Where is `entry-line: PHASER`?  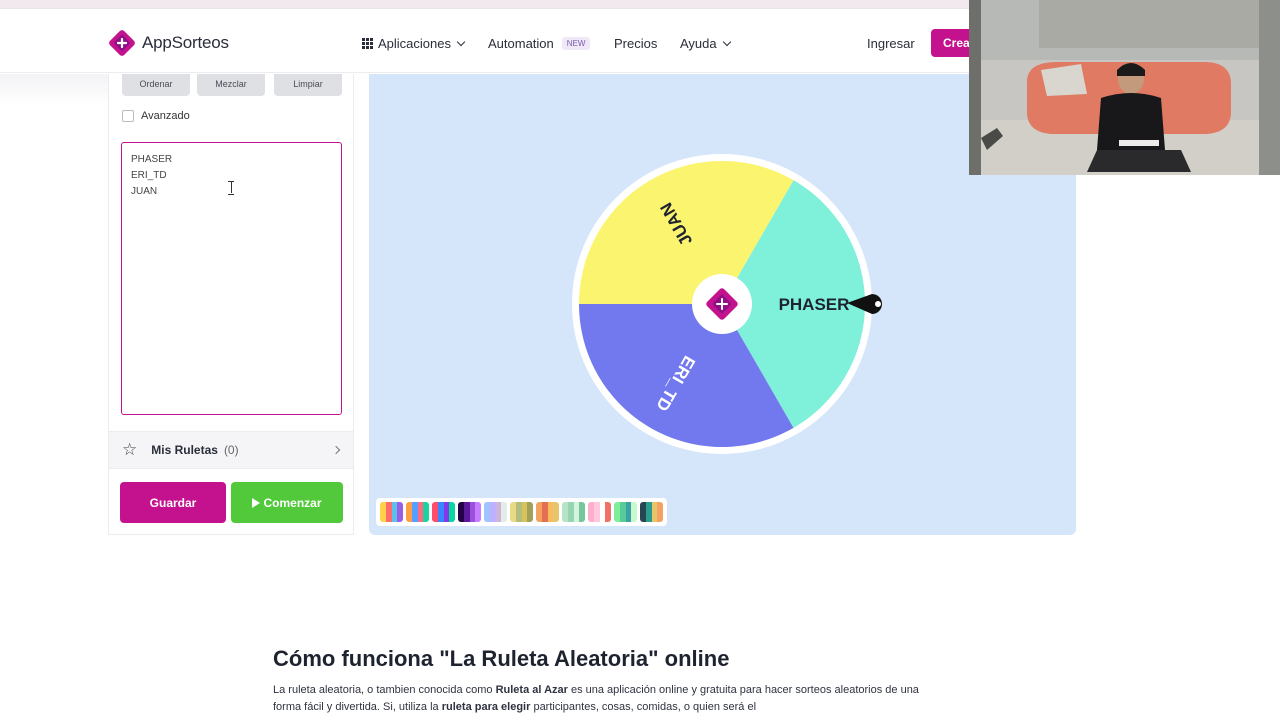 entry-line: PHASER is located at coordinates (152, 159).